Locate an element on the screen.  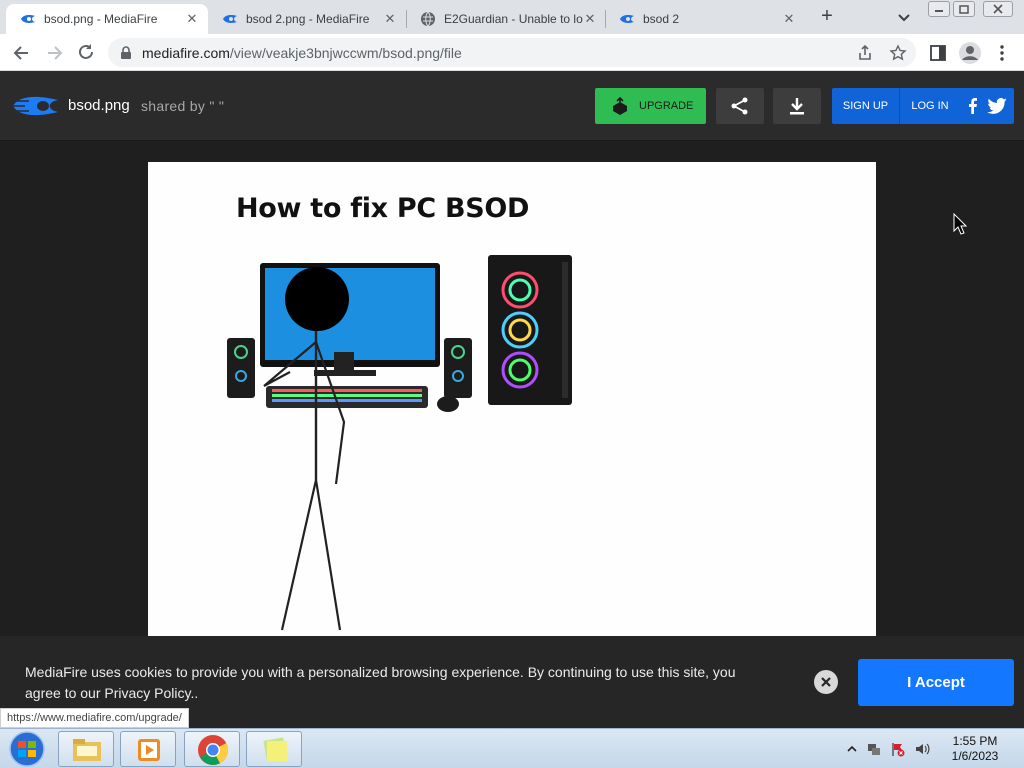
share-button is located at coordinates (740, 106).